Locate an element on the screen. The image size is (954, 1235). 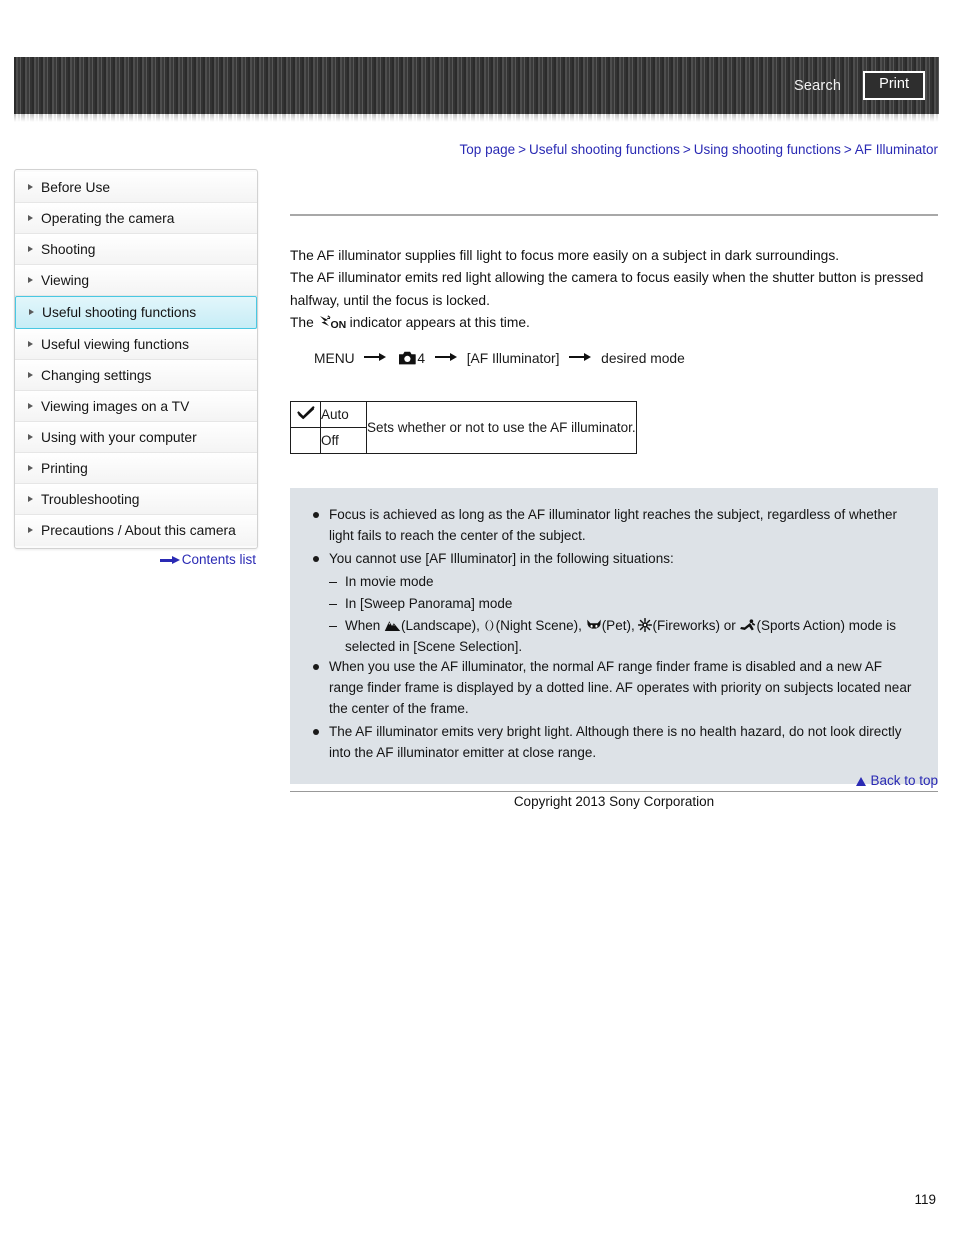
contents-list-link: Contents list is located at coordinates (207, 559).